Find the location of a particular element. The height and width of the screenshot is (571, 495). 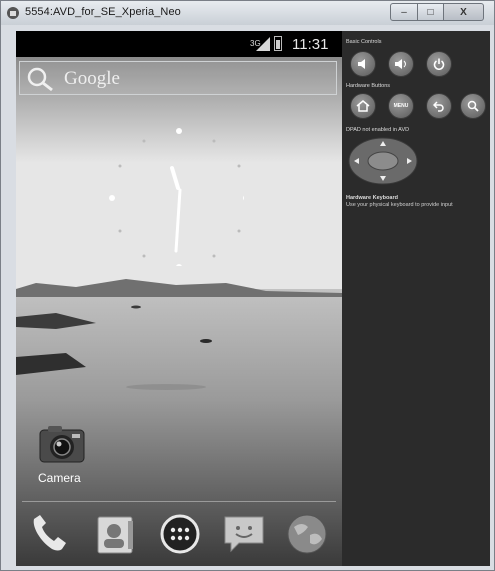

hardware-buttons-title: Hardware Buttons is located at coordinates (368, 86).